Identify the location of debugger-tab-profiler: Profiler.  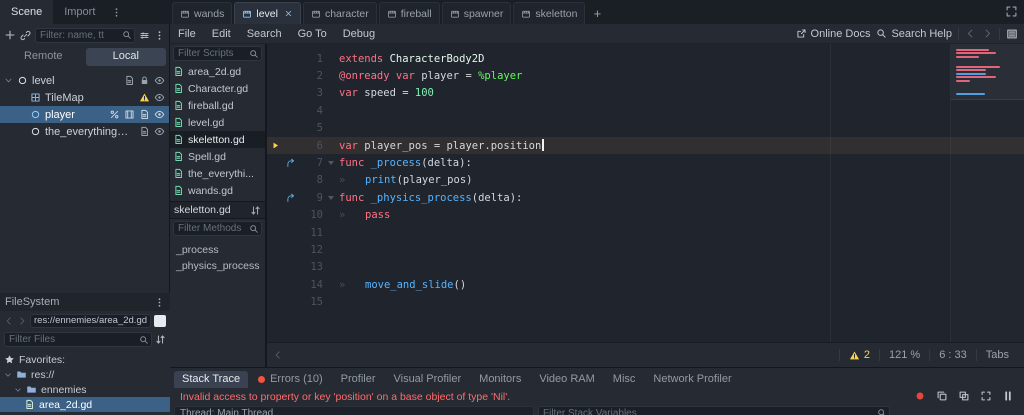
(358, 379).